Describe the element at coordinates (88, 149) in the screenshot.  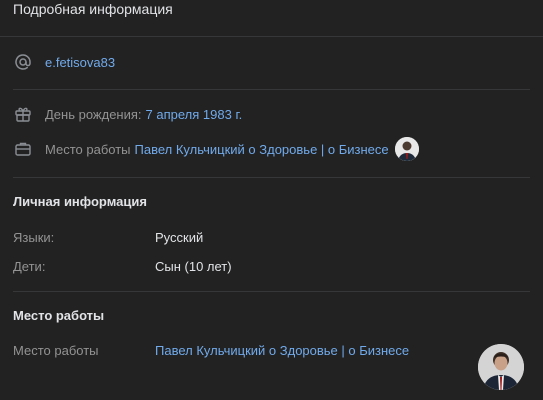
I see `work-label: Место работы` at that location.